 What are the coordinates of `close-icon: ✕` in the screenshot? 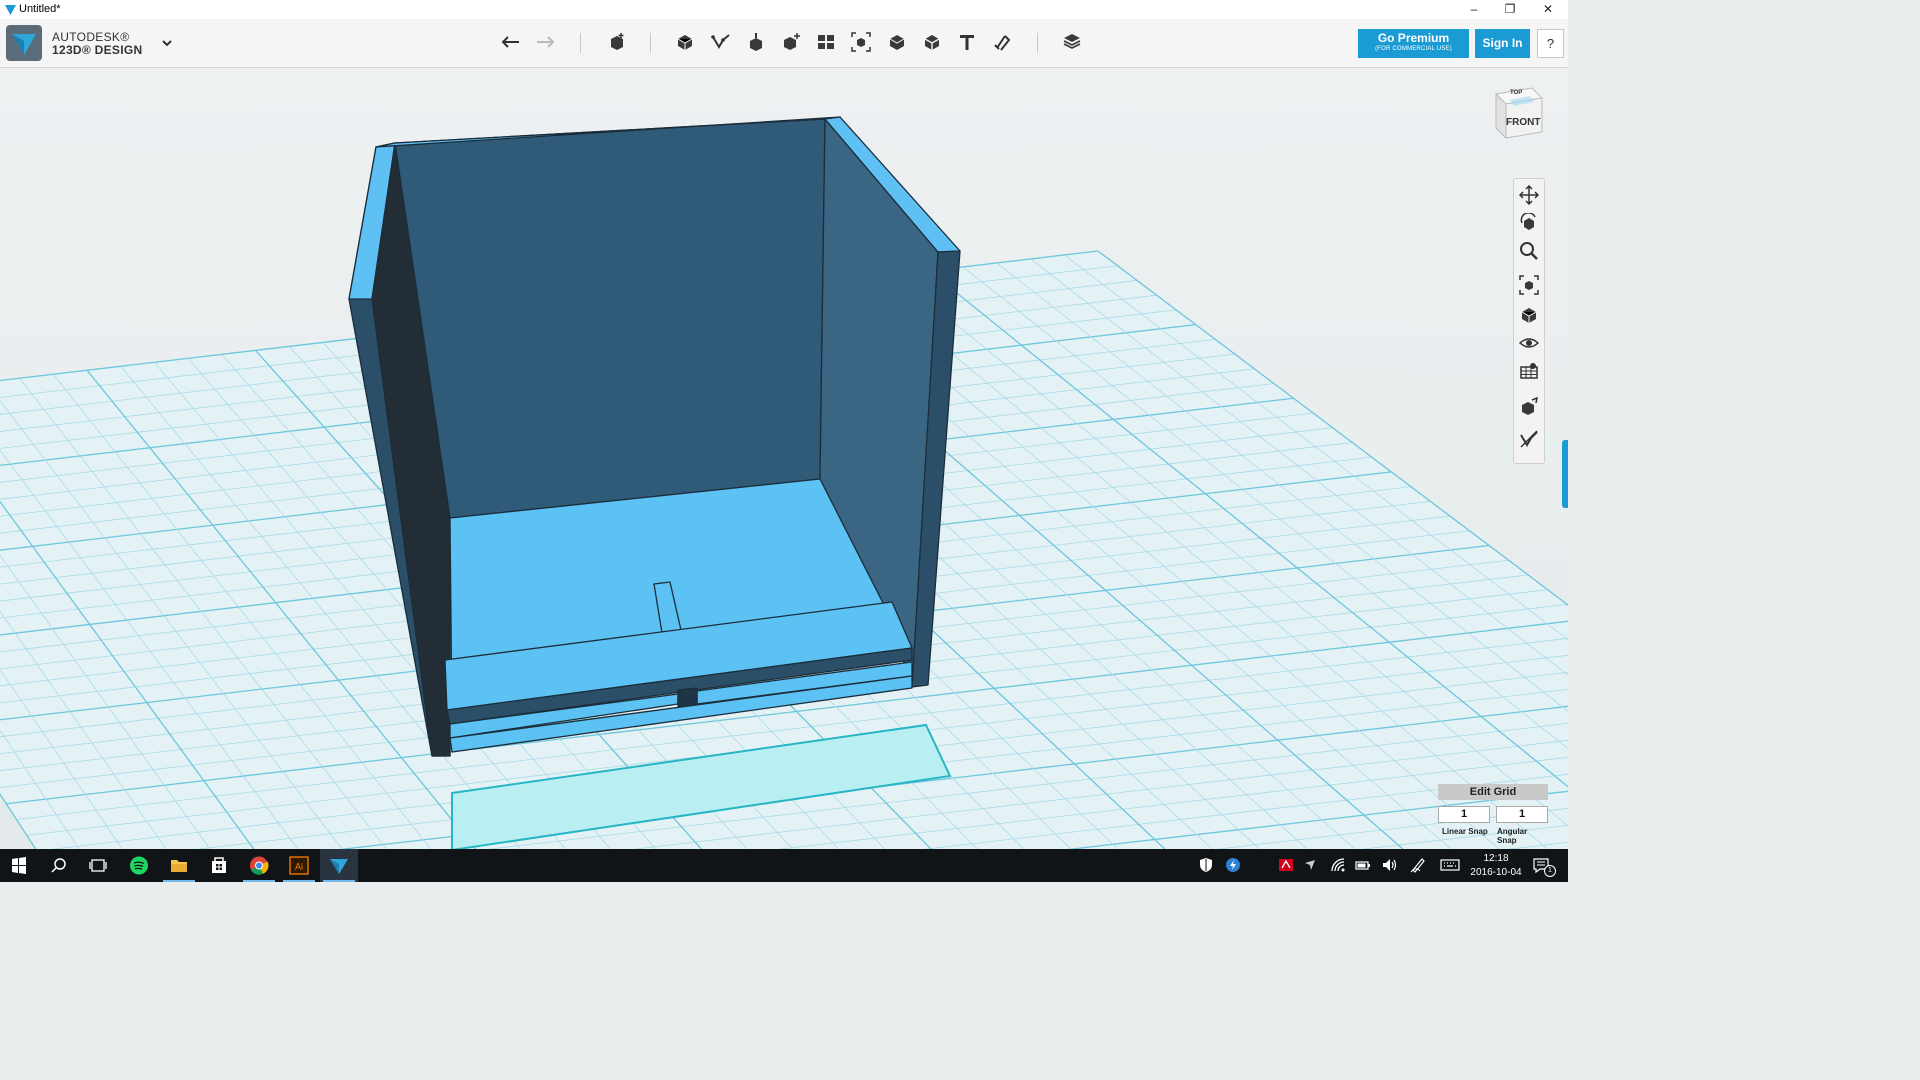 It's located at (1548, 9).